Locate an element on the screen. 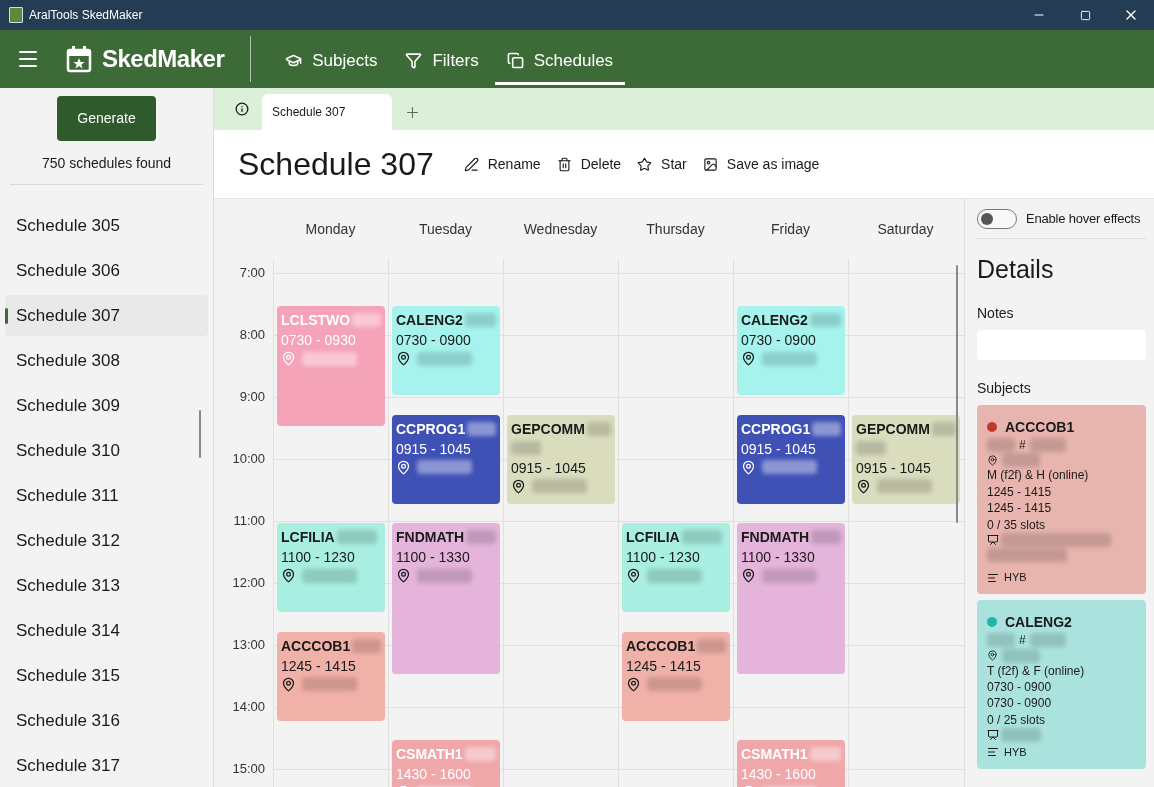 The image size is (1154, 787). hour-label: 10:00 is located at coordinates (248, 459).